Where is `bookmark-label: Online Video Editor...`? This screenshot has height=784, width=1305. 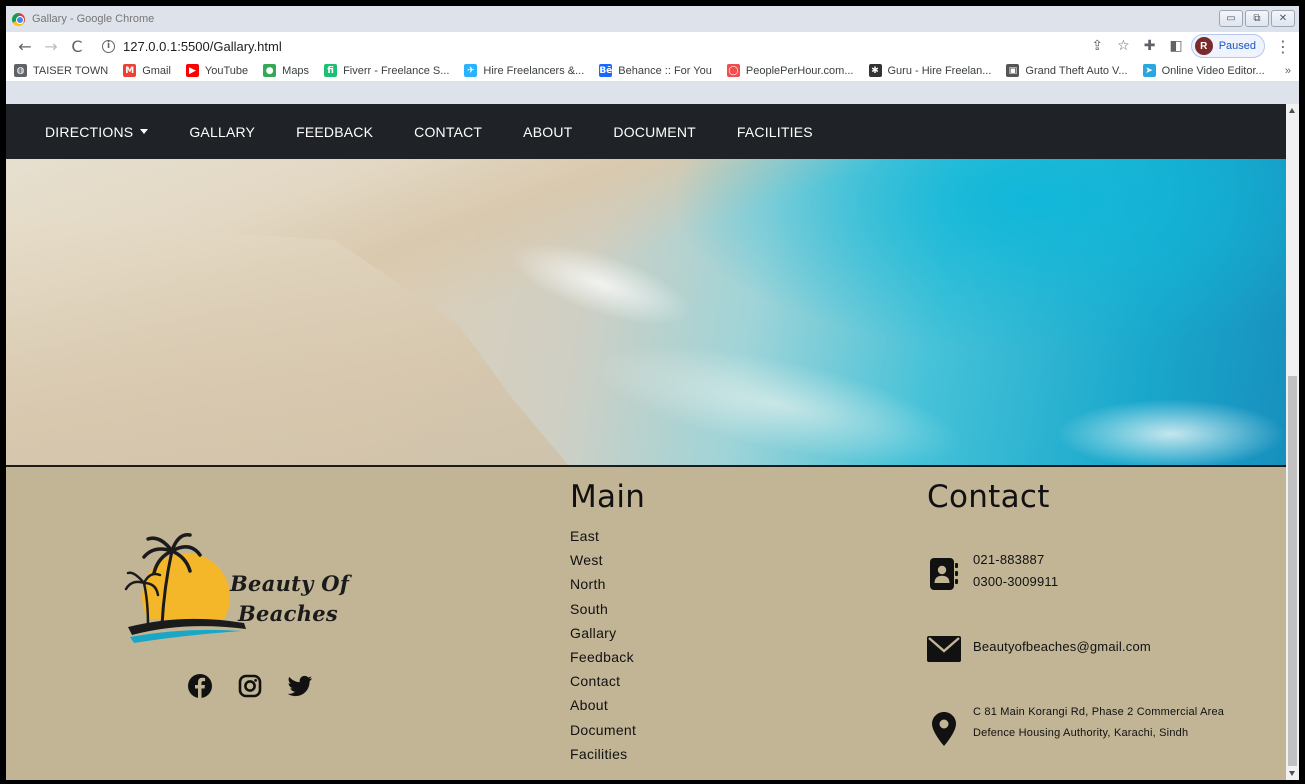
bookmark-label: Online Video Editor... is located at coordinates (1213, 70).